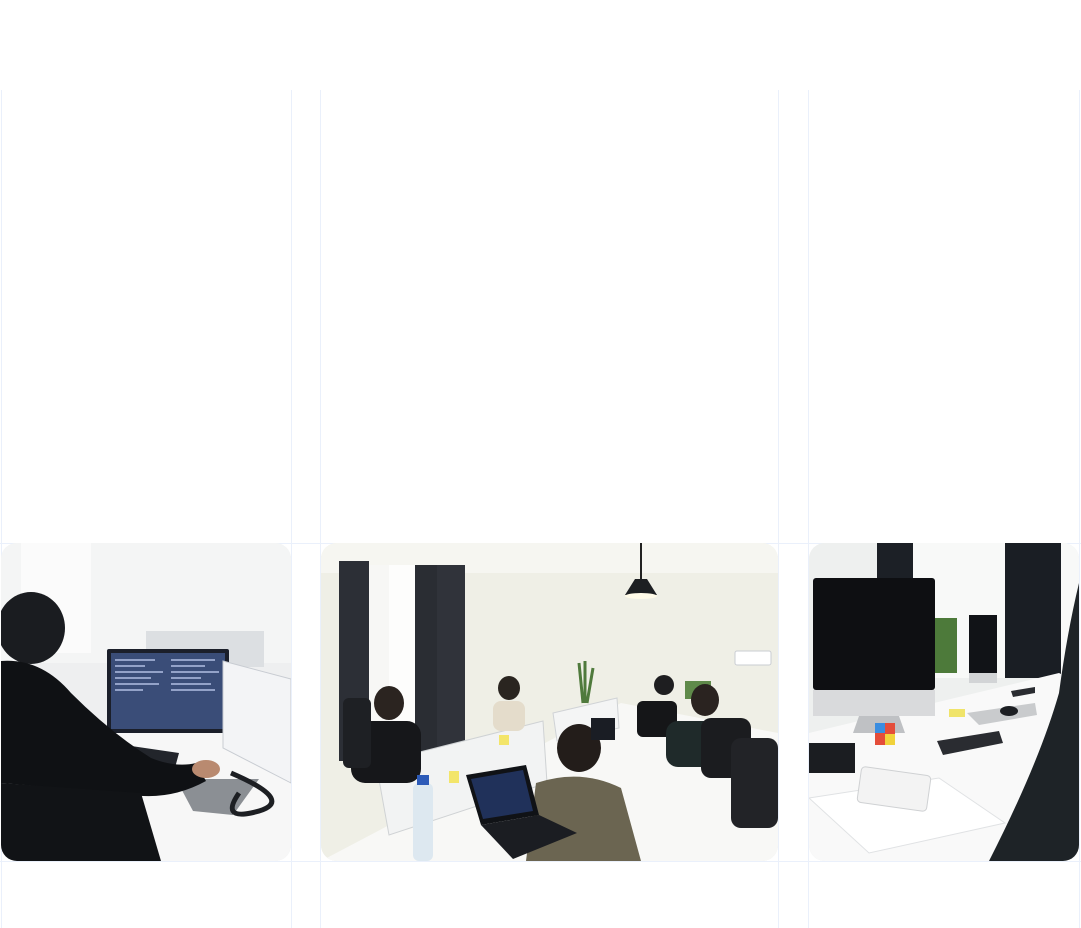 The height and width of the screenshot is (928, 1081). What do you see at coordinates (944, 702) in the screenshot?
I see `imac-desk-photo` at bounding box center [944, 702].